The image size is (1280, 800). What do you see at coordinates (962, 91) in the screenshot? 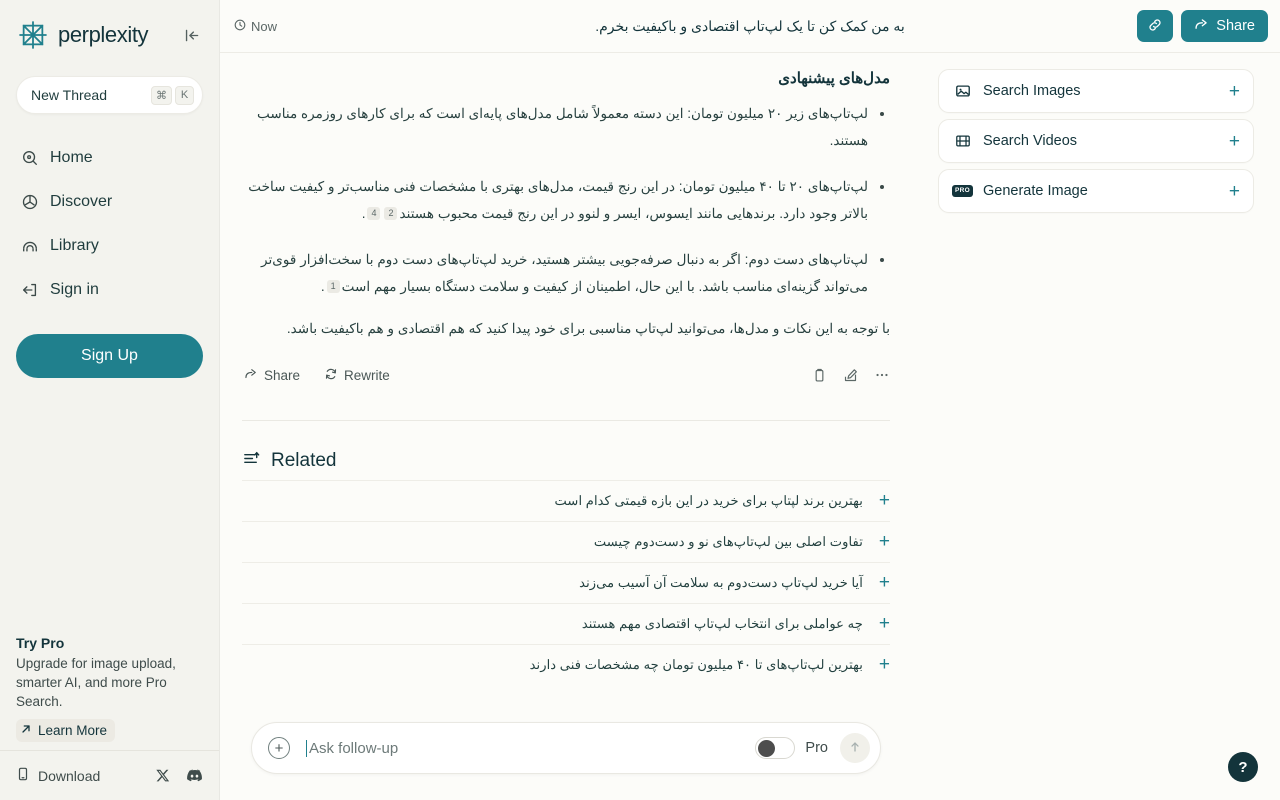
I see `image-icon` at bounding box center [962, 91].